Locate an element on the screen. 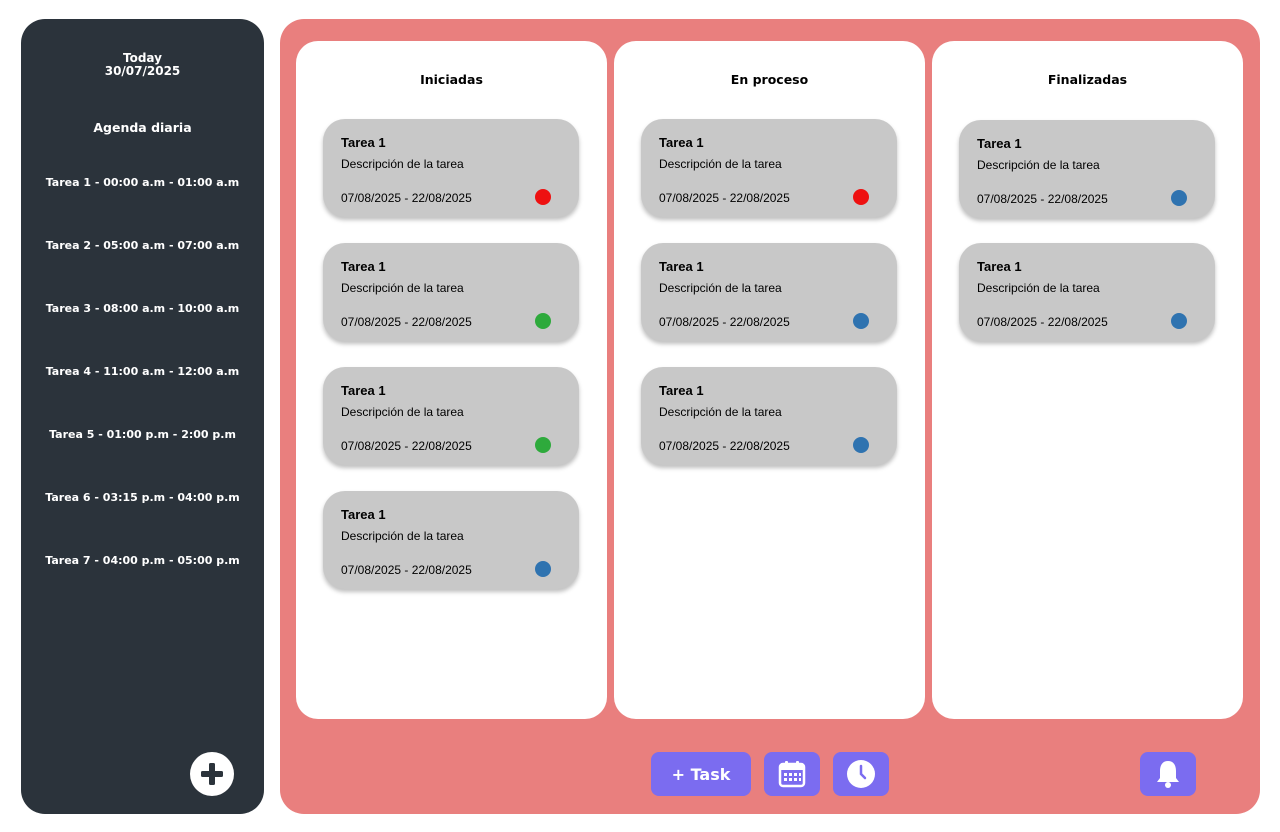 The width and height of the screenshot is (1280, 832). agenda-item: Tarea 3 - 08:00 a.m - 10:00 a.m is located at coordinates (142, 308).